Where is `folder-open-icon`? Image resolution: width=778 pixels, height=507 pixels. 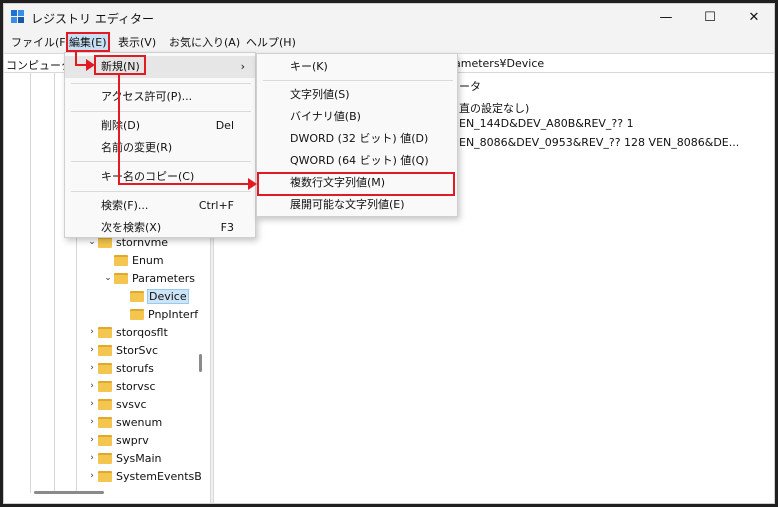 folder-open-icon is located at coordinates (137, 296).